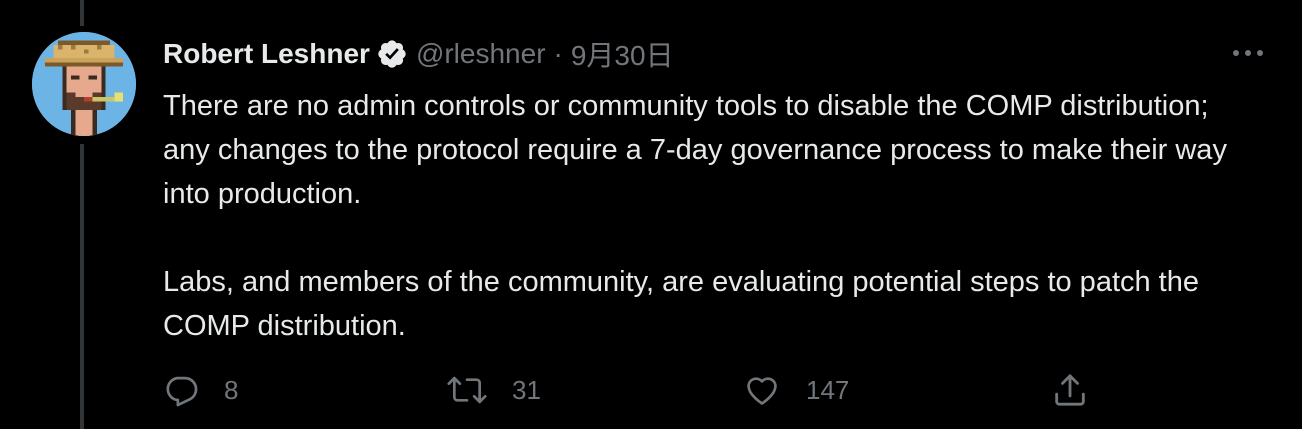  What do you see at coordinates (266, 54) in the screenshot?
I see `author-display-name: Robert Leshner` at bounding box center [266, 54].